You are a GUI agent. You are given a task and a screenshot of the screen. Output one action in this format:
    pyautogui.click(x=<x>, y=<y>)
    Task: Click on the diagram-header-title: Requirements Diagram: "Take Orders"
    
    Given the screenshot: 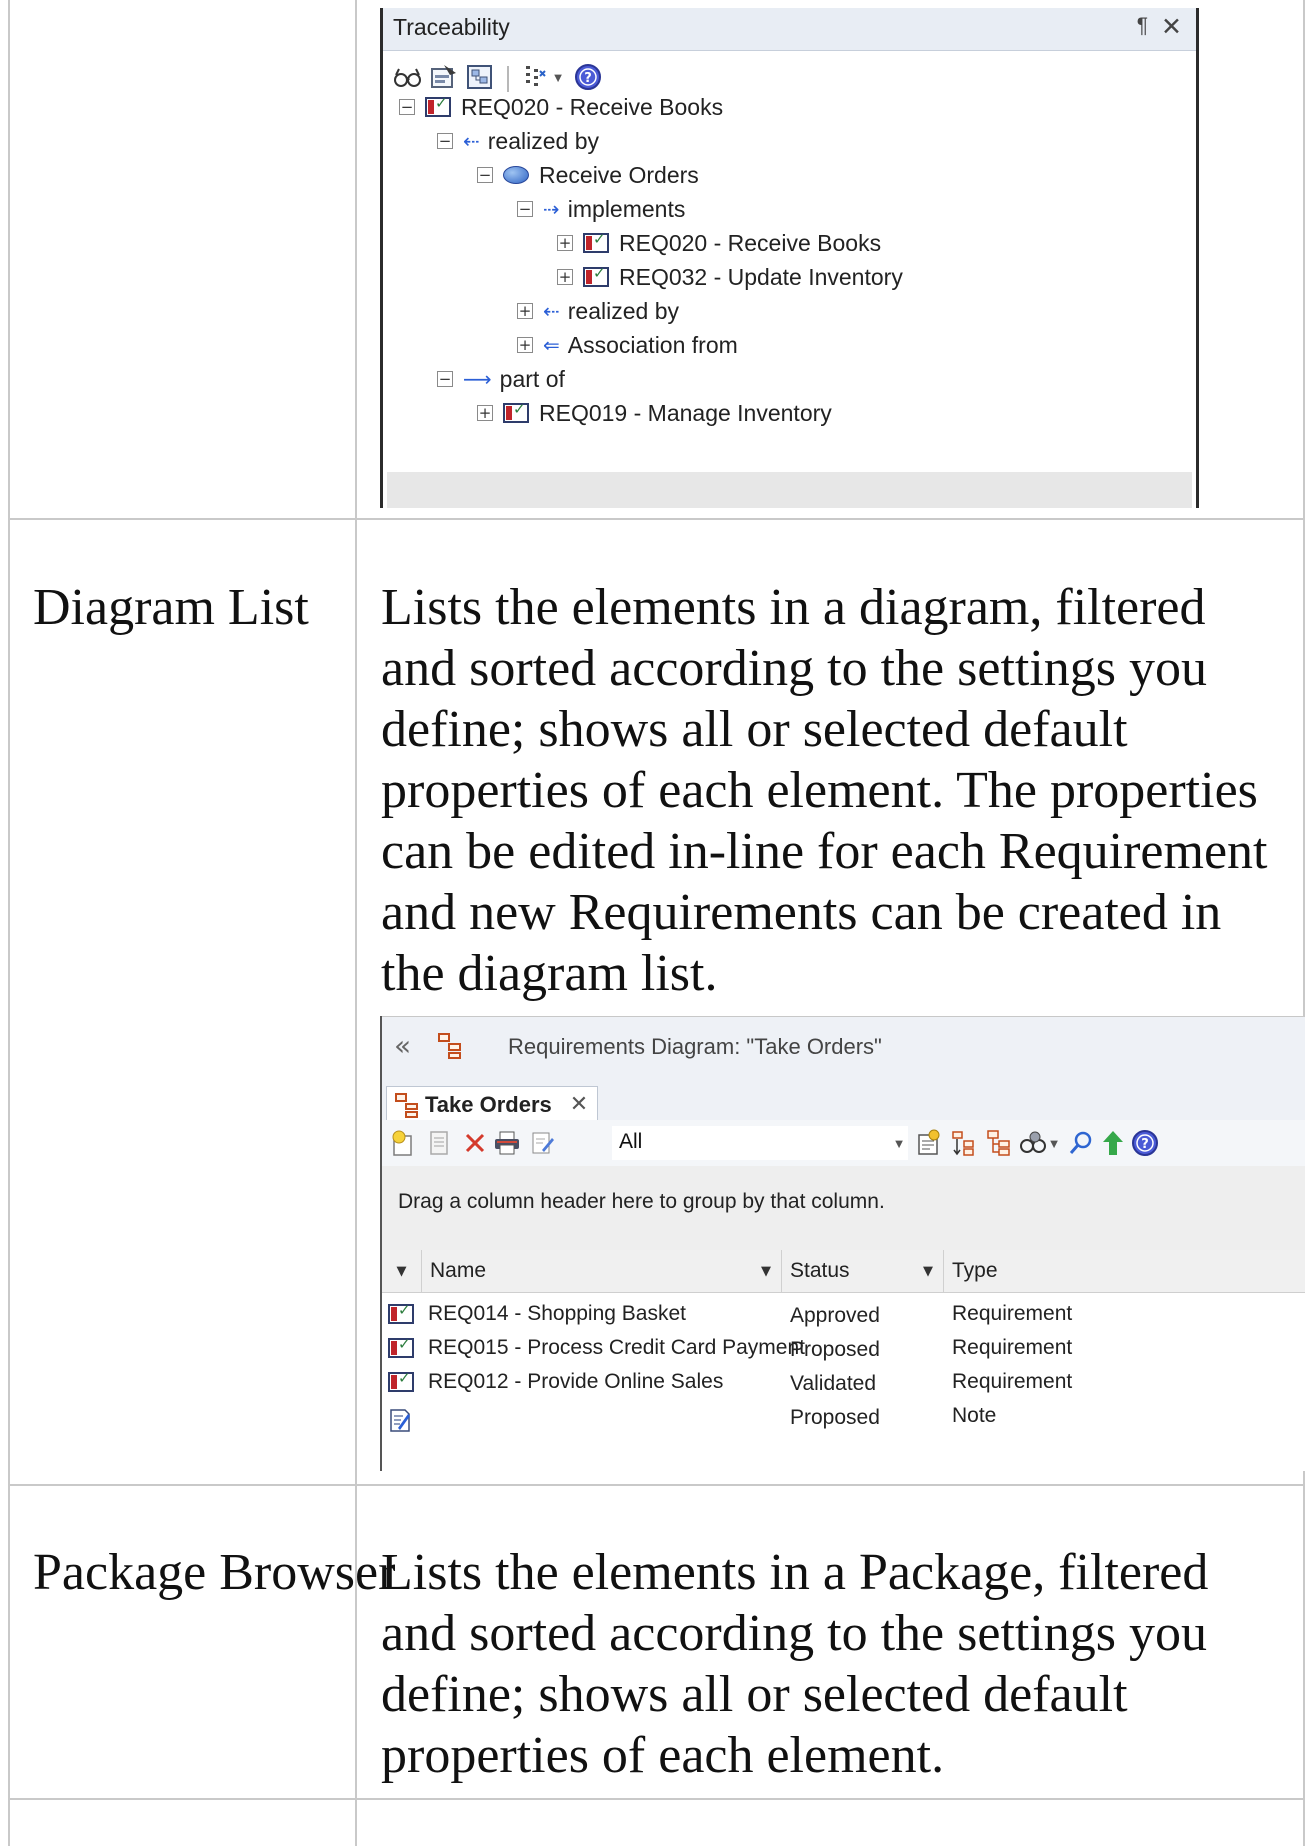 What is the action you would take?
    pyautogui.click(x=695, y=1046)
    